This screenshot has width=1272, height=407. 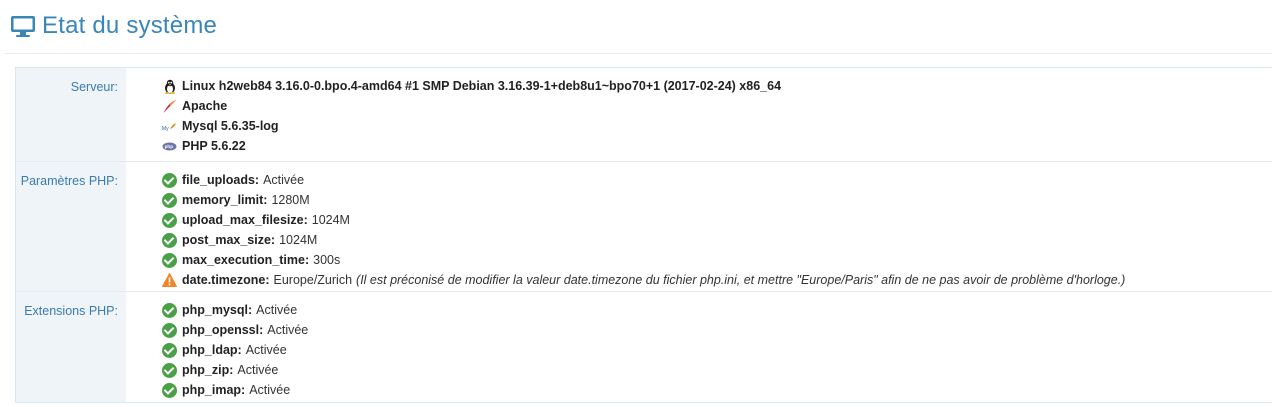 What do you see at coordinates (226, 280) in the screenshot?
I see `php-param-key: date.timezone:` at bounding box center [226, 280].